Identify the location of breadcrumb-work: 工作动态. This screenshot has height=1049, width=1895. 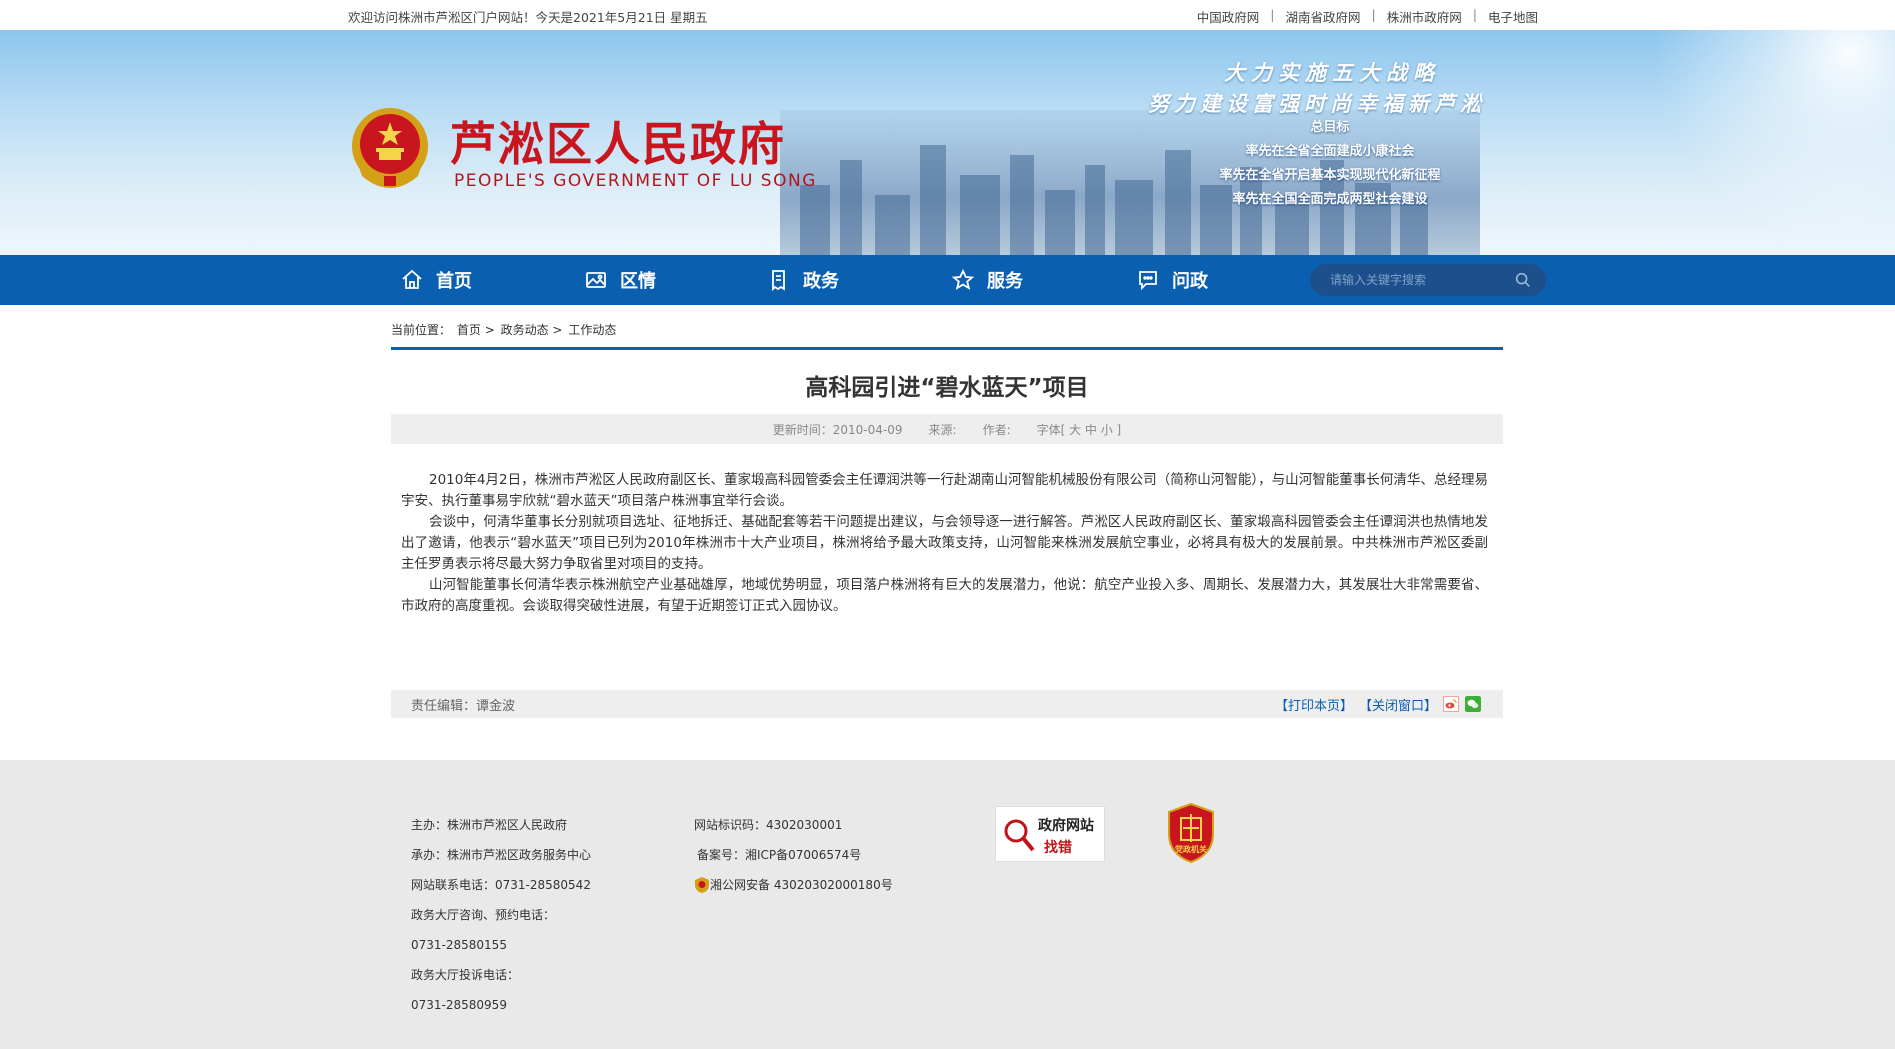
(592, 330).